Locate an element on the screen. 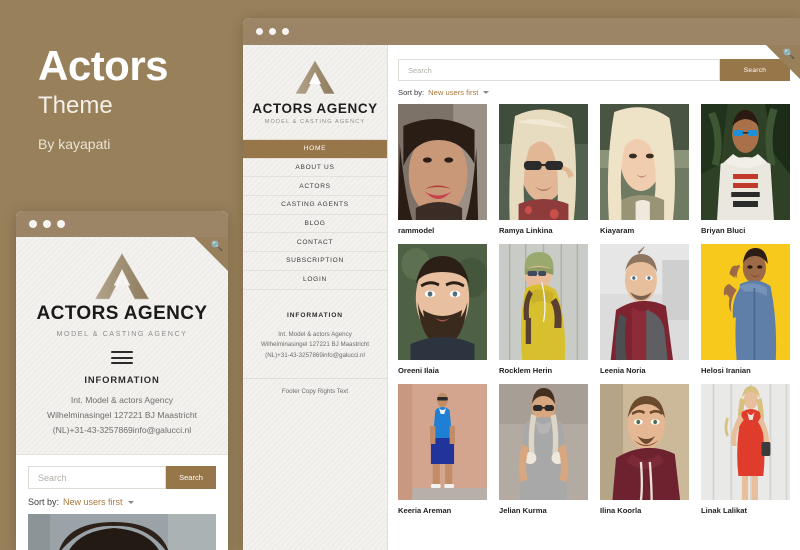  sidebar-item-contact: CONTACT is located at coordinates (315, 243).